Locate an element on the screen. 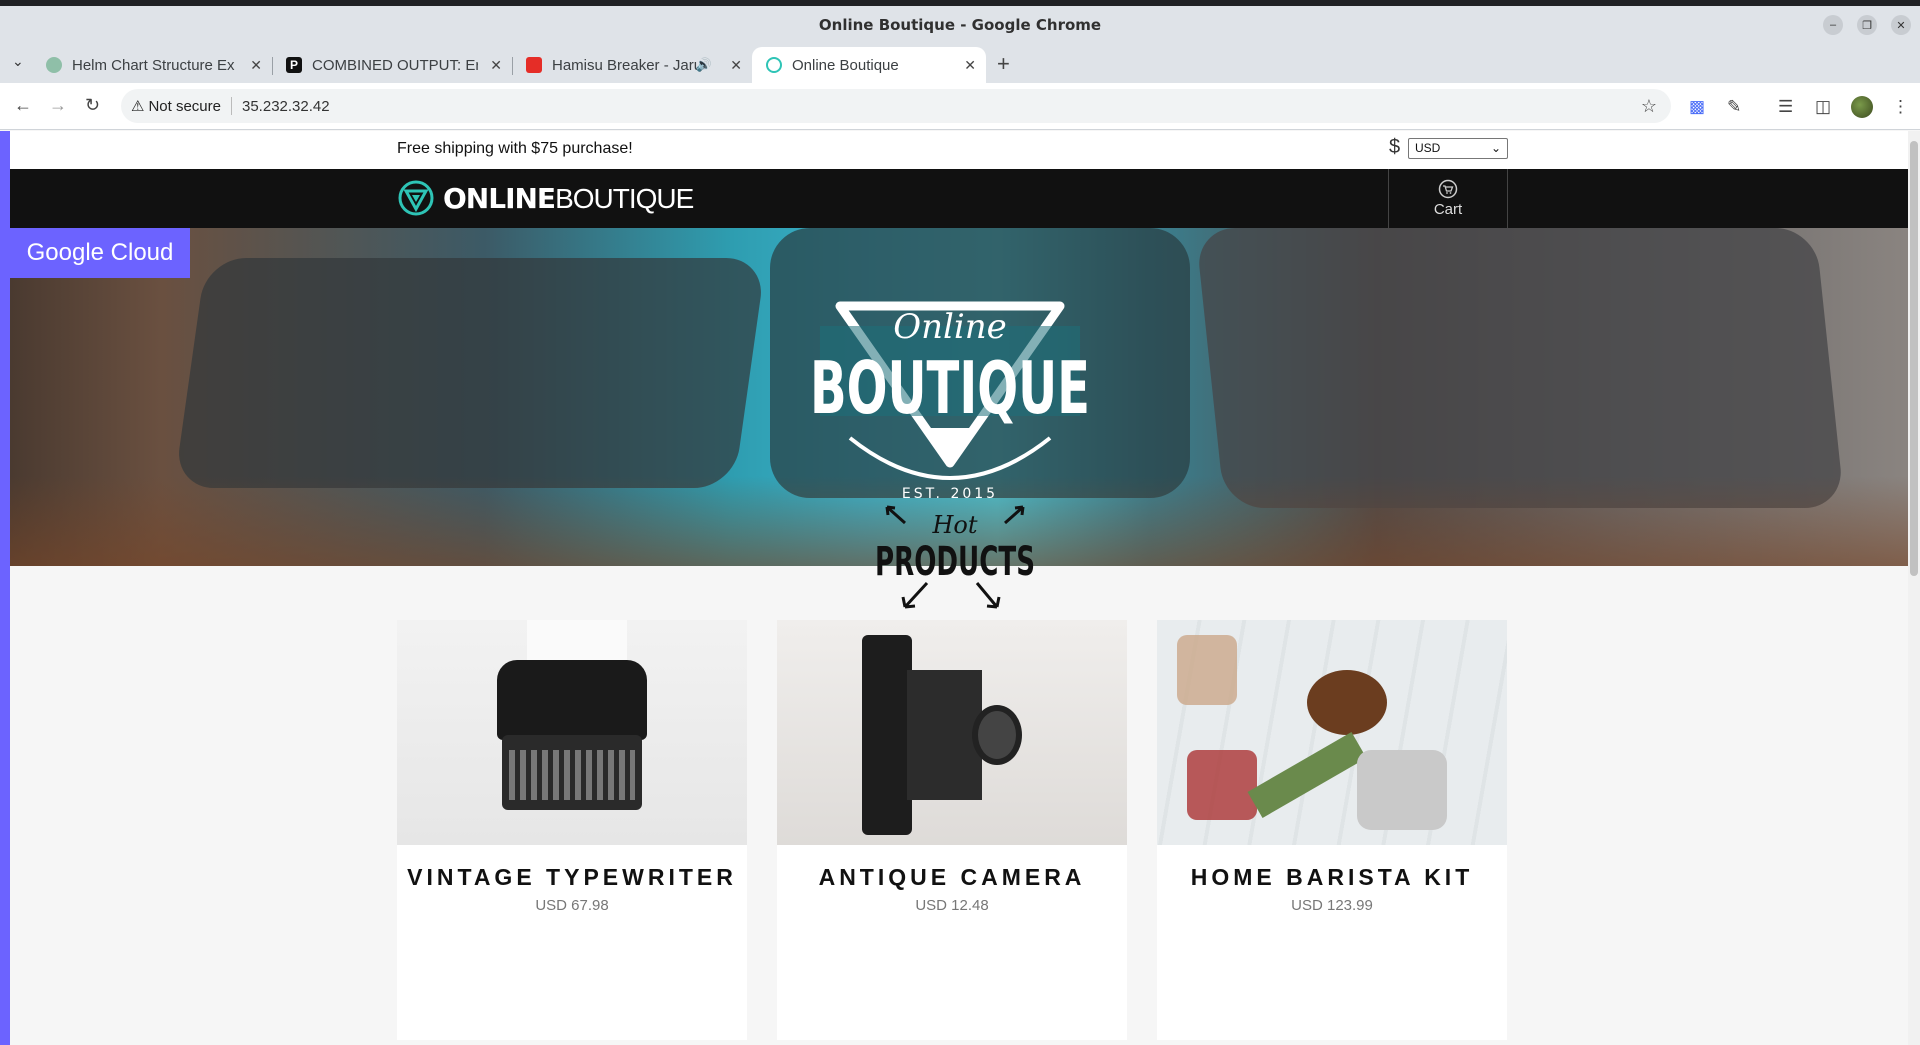 The width and height of the screenshot is (1920, 1045). window-titlebar: Online Boutique - Google Chrome – ❐ ✕ is located at coordinates (960, 24).